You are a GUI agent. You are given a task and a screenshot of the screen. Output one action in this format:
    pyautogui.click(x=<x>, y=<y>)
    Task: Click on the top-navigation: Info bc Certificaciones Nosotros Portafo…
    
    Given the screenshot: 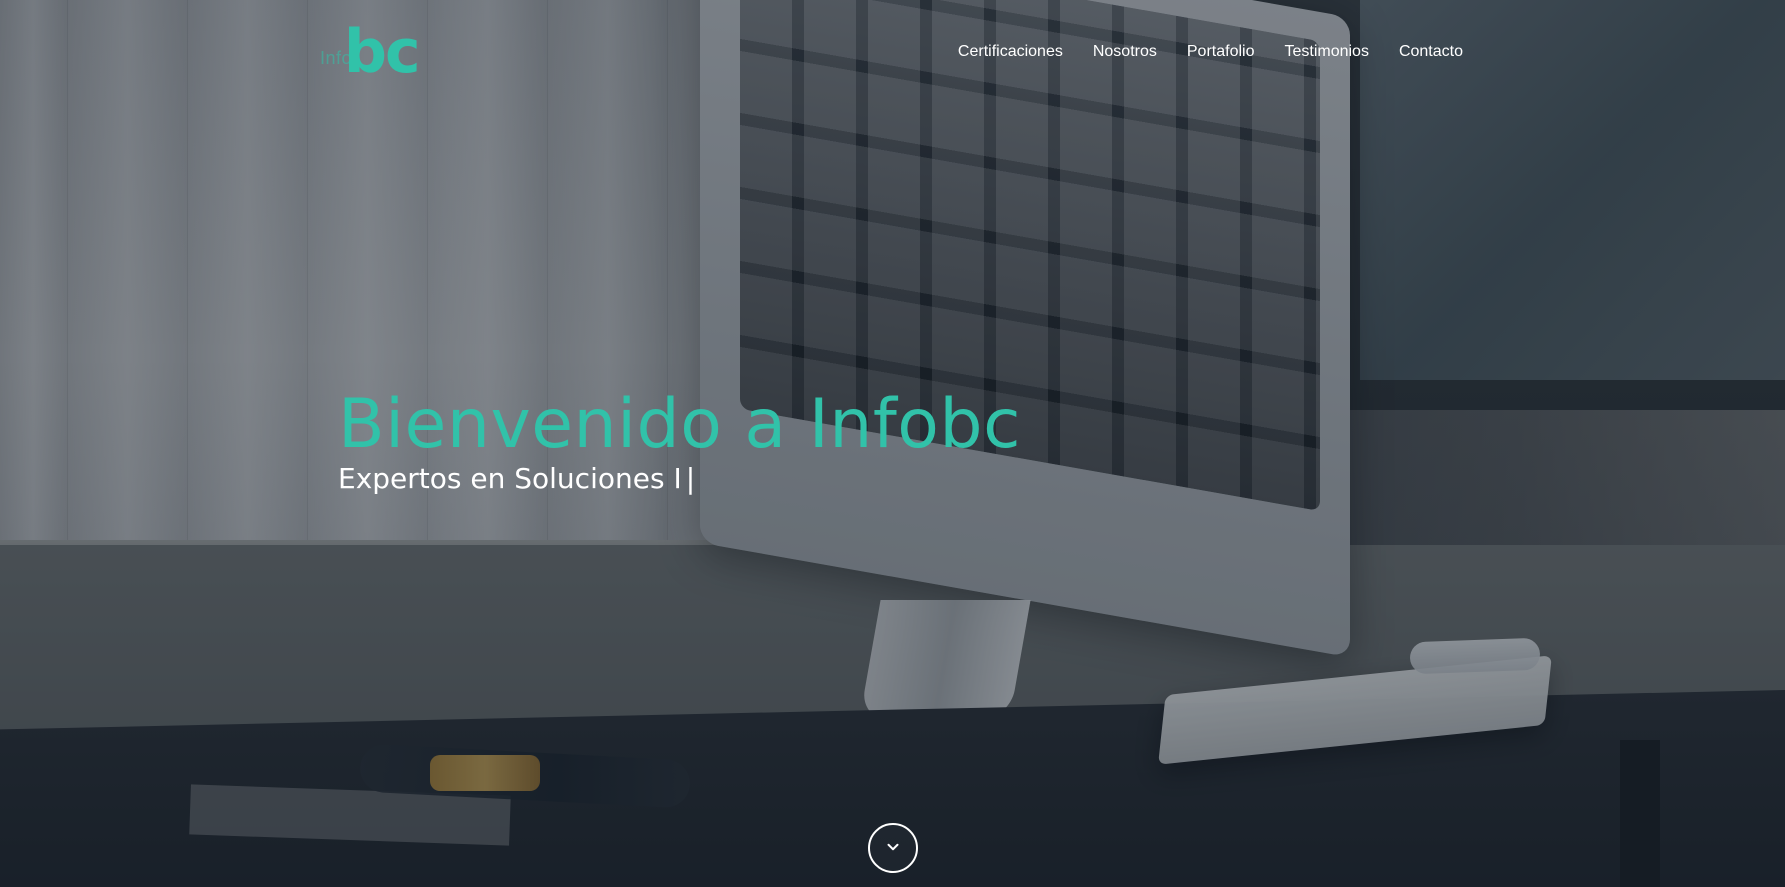 What is the action you would take?
    pyautogui.click(x=892, y=55)
    